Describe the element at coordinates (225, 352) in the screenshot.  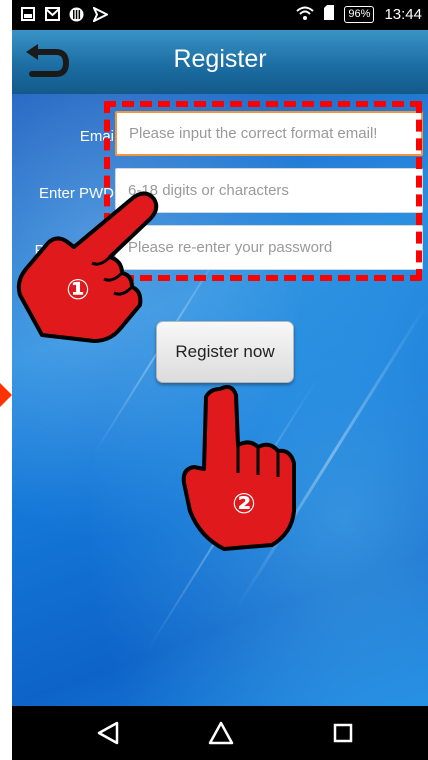
I see `register-now-button: Register now` at that location.